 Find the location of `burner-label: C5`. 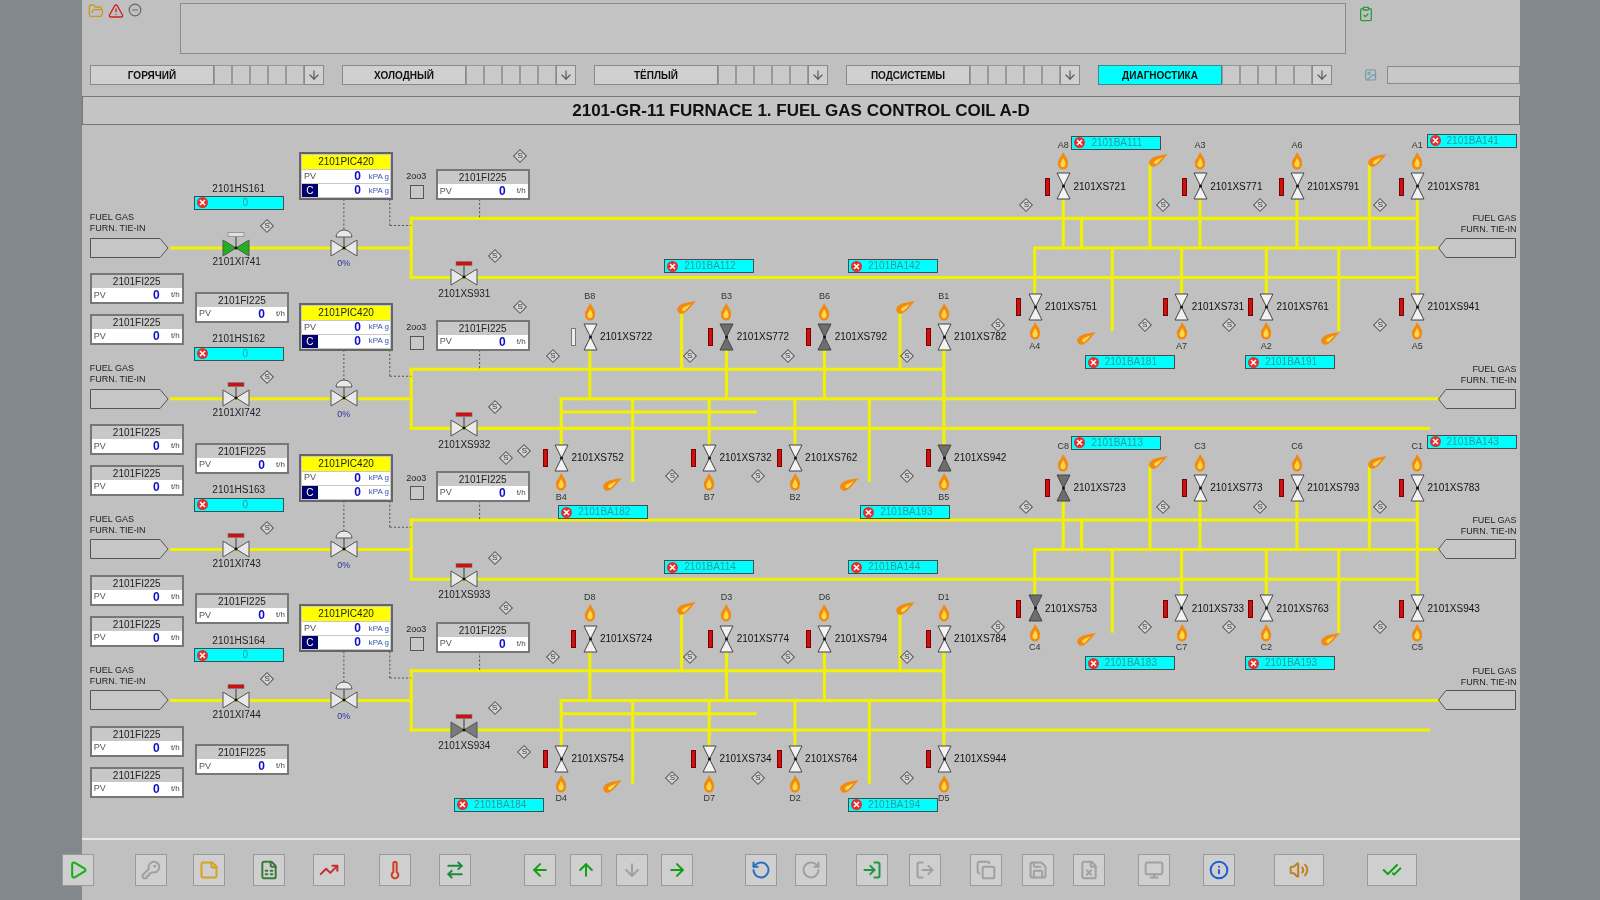

burner-label: C5 is located at coordinates (1417, 648).